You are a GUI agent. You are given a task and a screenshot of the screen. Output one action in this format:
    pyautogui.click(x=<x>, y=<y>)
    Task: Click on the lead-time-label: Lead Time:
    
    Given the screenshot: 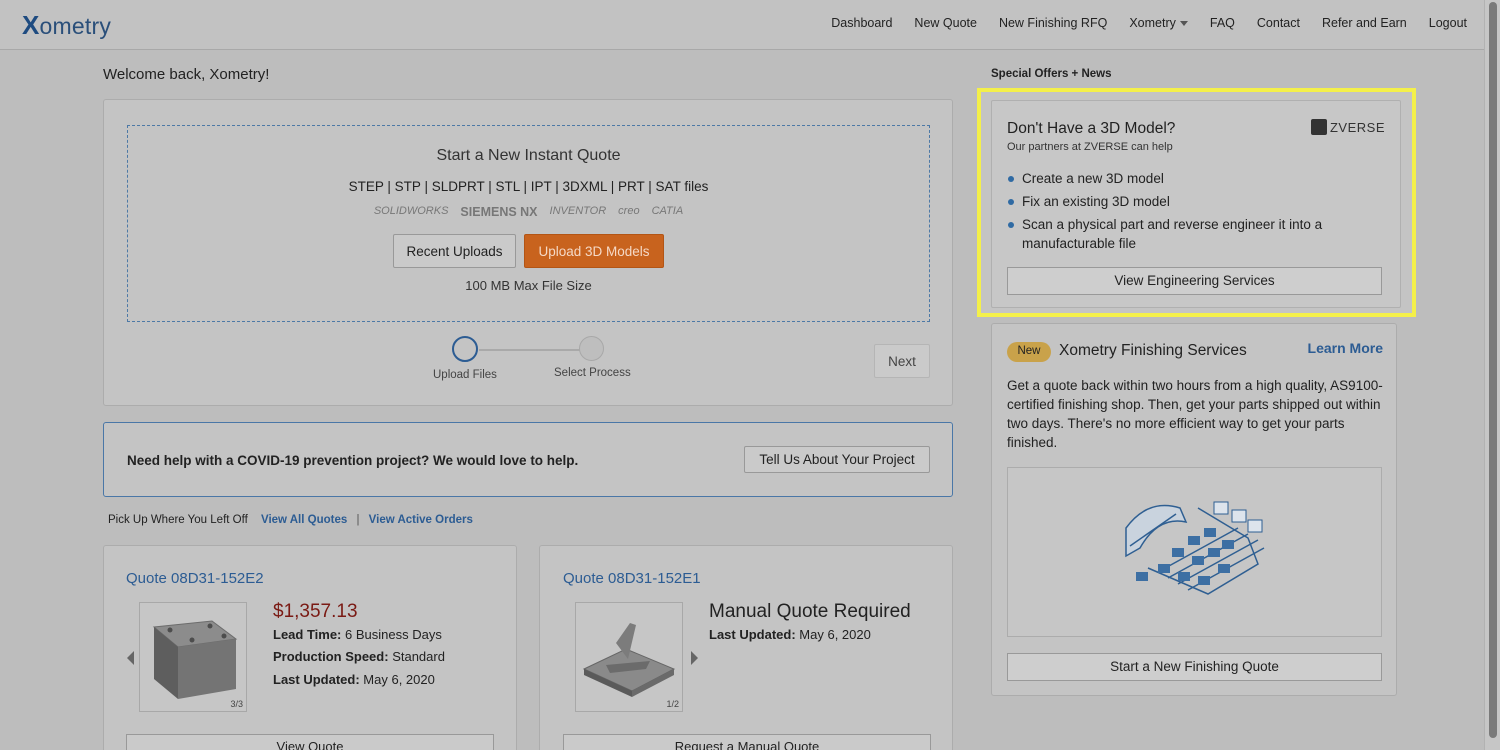 What is the action you would take?
    pyautogui.click(x=307, y=634)
    